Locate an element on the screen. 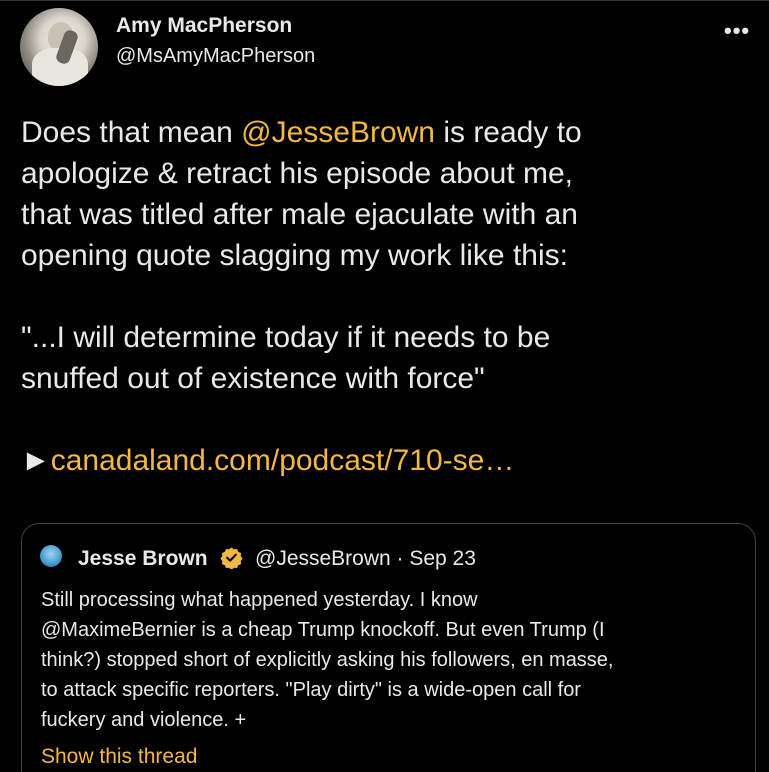  tweet-line: Does that mean @JesseBrown is ready to is located at coordinates (388, 132).